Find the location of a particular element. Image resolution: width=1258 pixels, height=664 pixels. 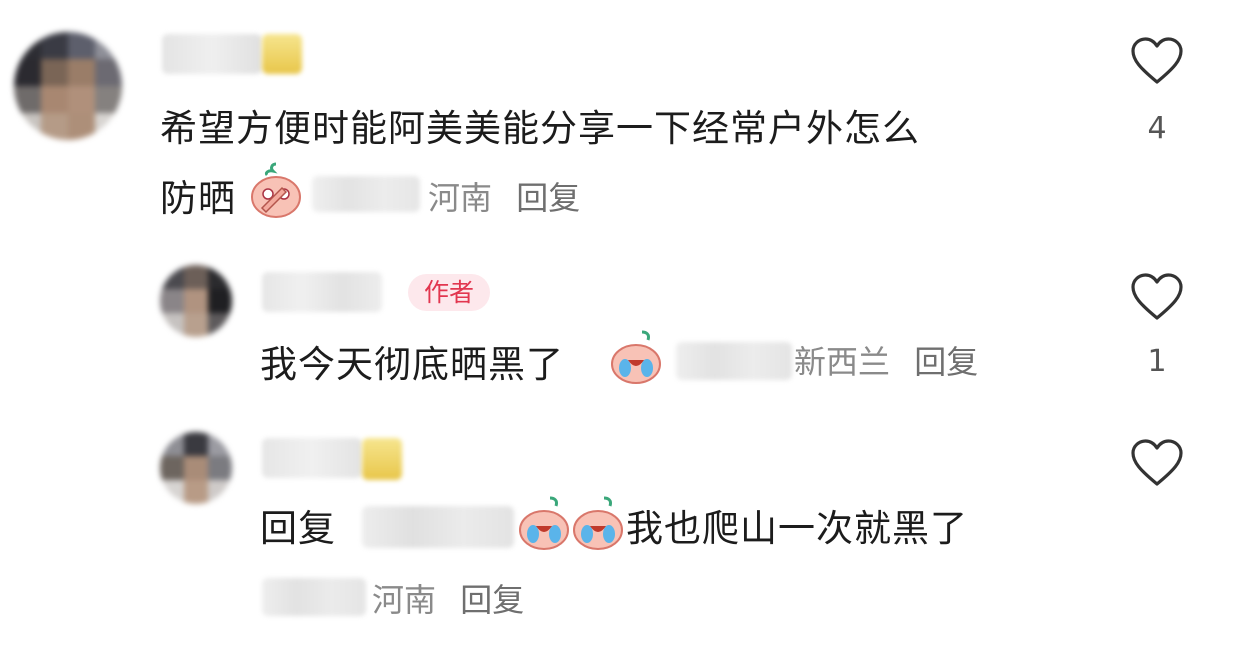

comment-text-end: 防晒 is located at coordinates (198, 198).